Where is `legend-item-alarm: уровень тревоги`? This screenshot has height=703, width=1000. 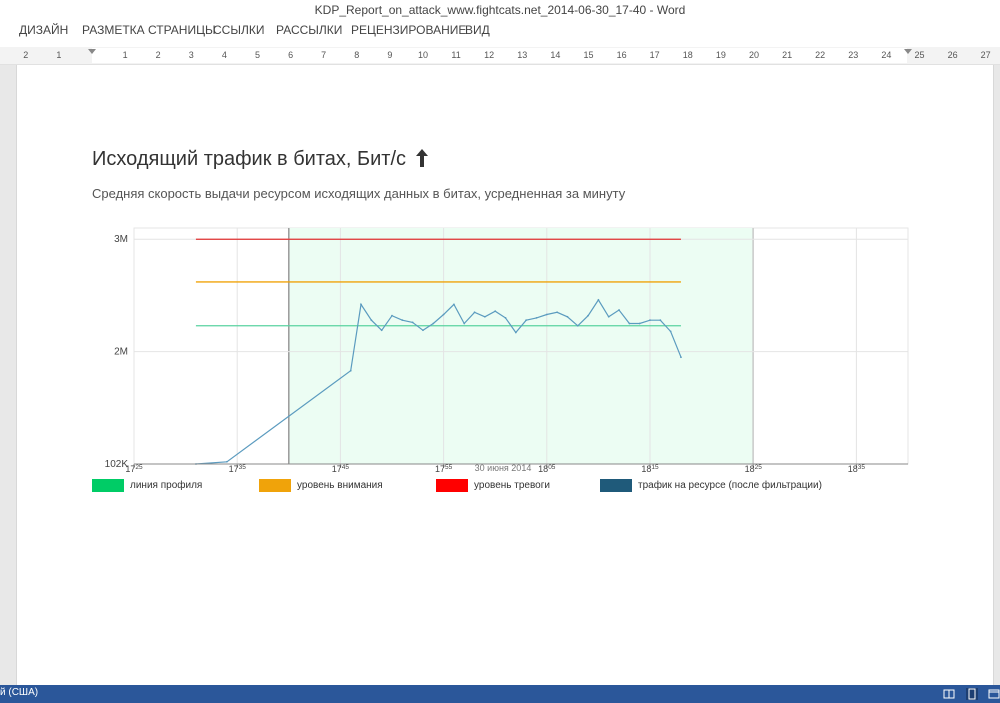 legend-item-alarm: уровень тревоги is located at coordinates (493, 487).